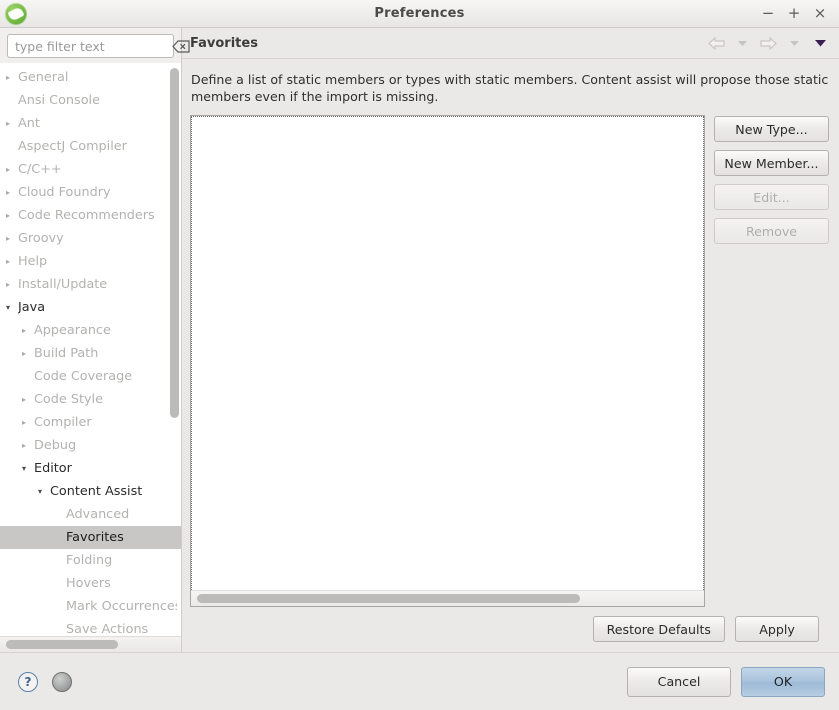  I want to click on favorites-list-horizontal-scrollbar, so click(447, 598).